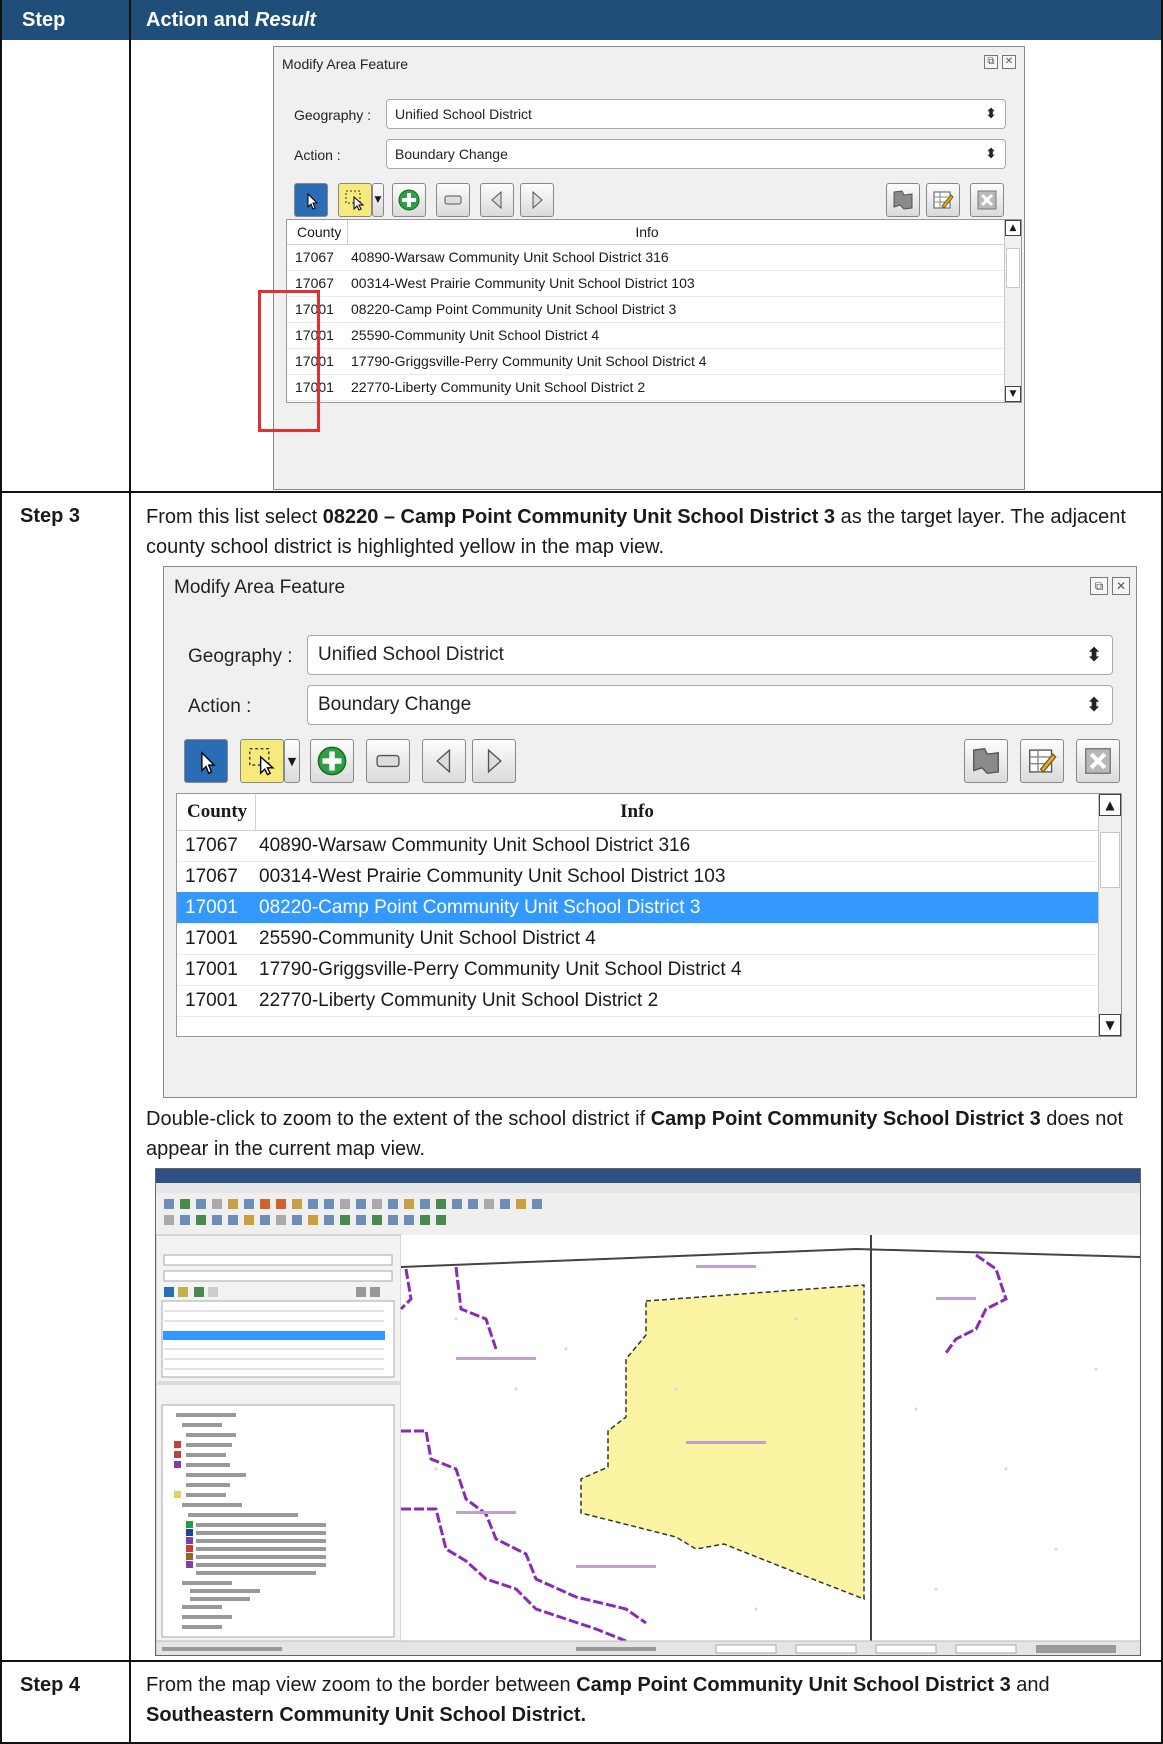 This screenshot has height=1744, width=1163. I want to click on header-action-text: Action and, so click(200, 20).